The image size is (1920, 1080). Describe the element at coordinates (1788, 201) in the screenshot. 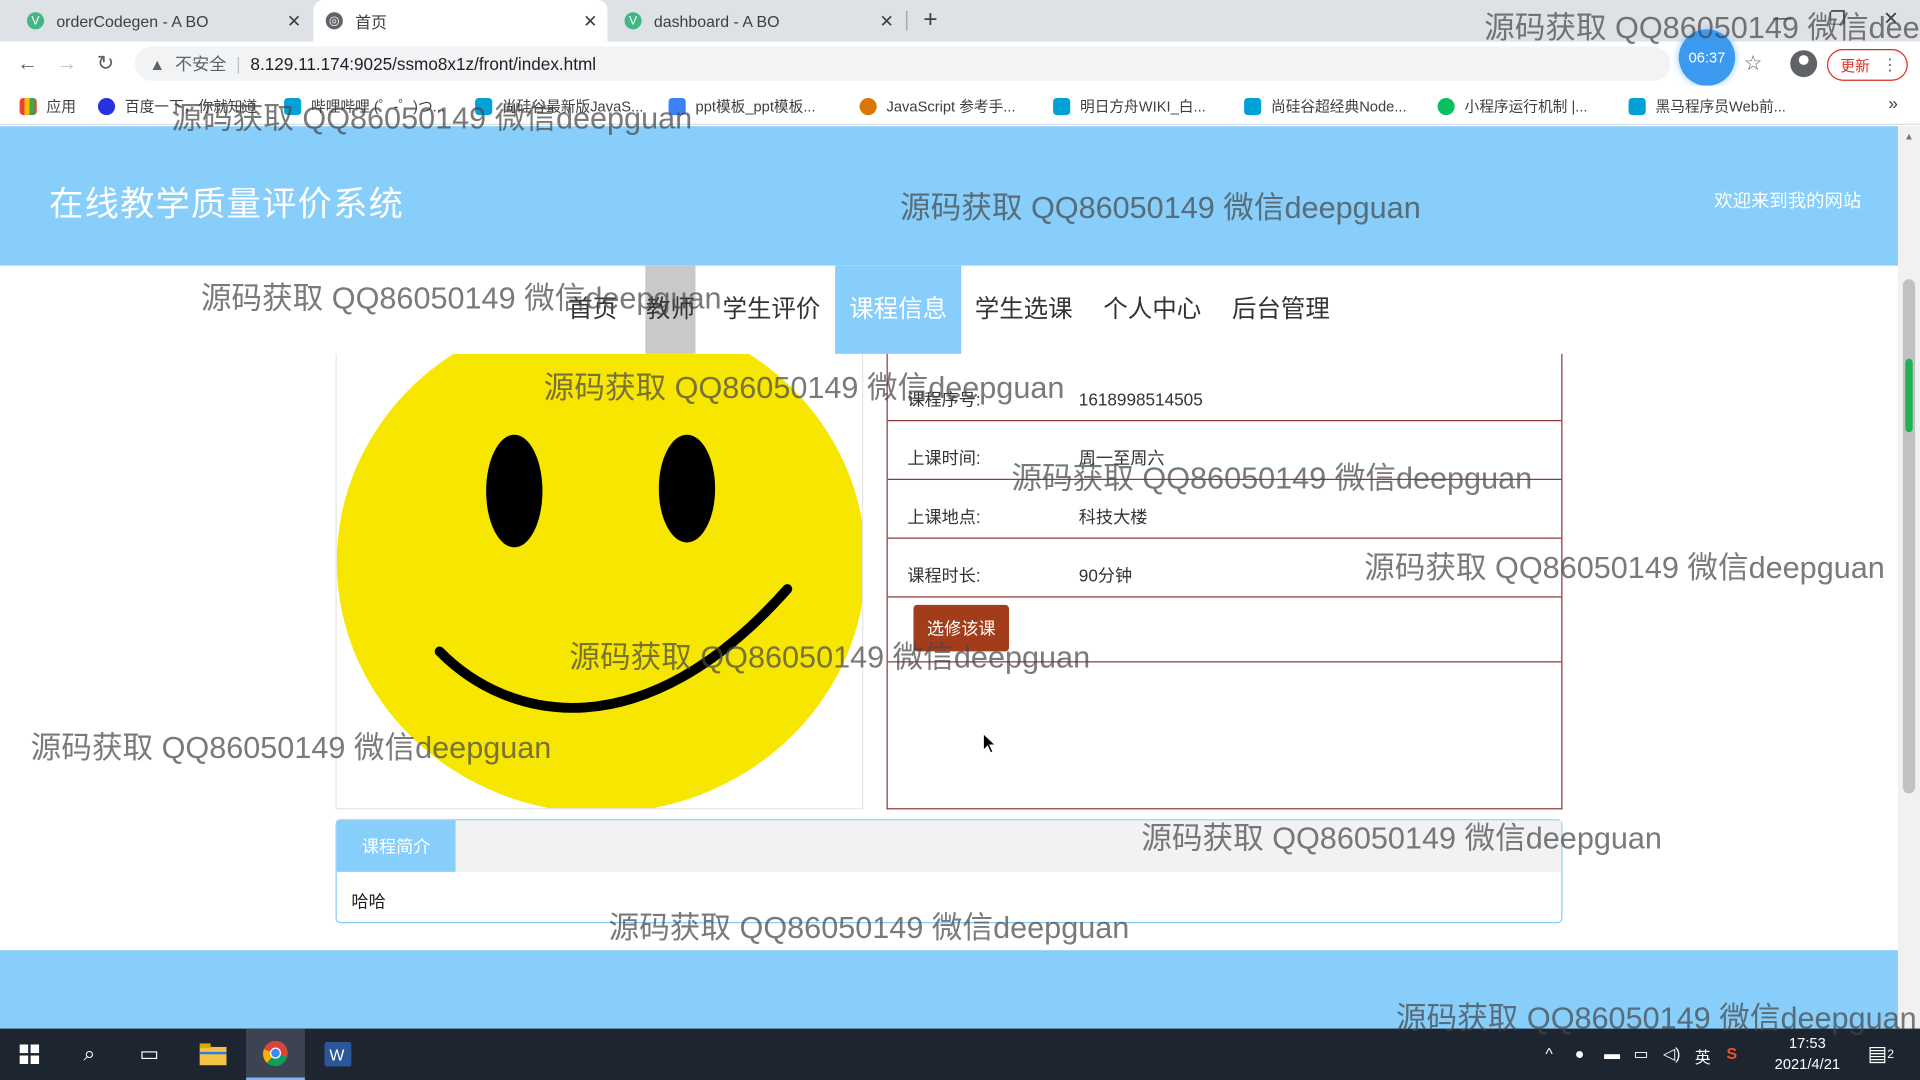

I see `welcome-text: 欢迎来到我的网站` at that location.